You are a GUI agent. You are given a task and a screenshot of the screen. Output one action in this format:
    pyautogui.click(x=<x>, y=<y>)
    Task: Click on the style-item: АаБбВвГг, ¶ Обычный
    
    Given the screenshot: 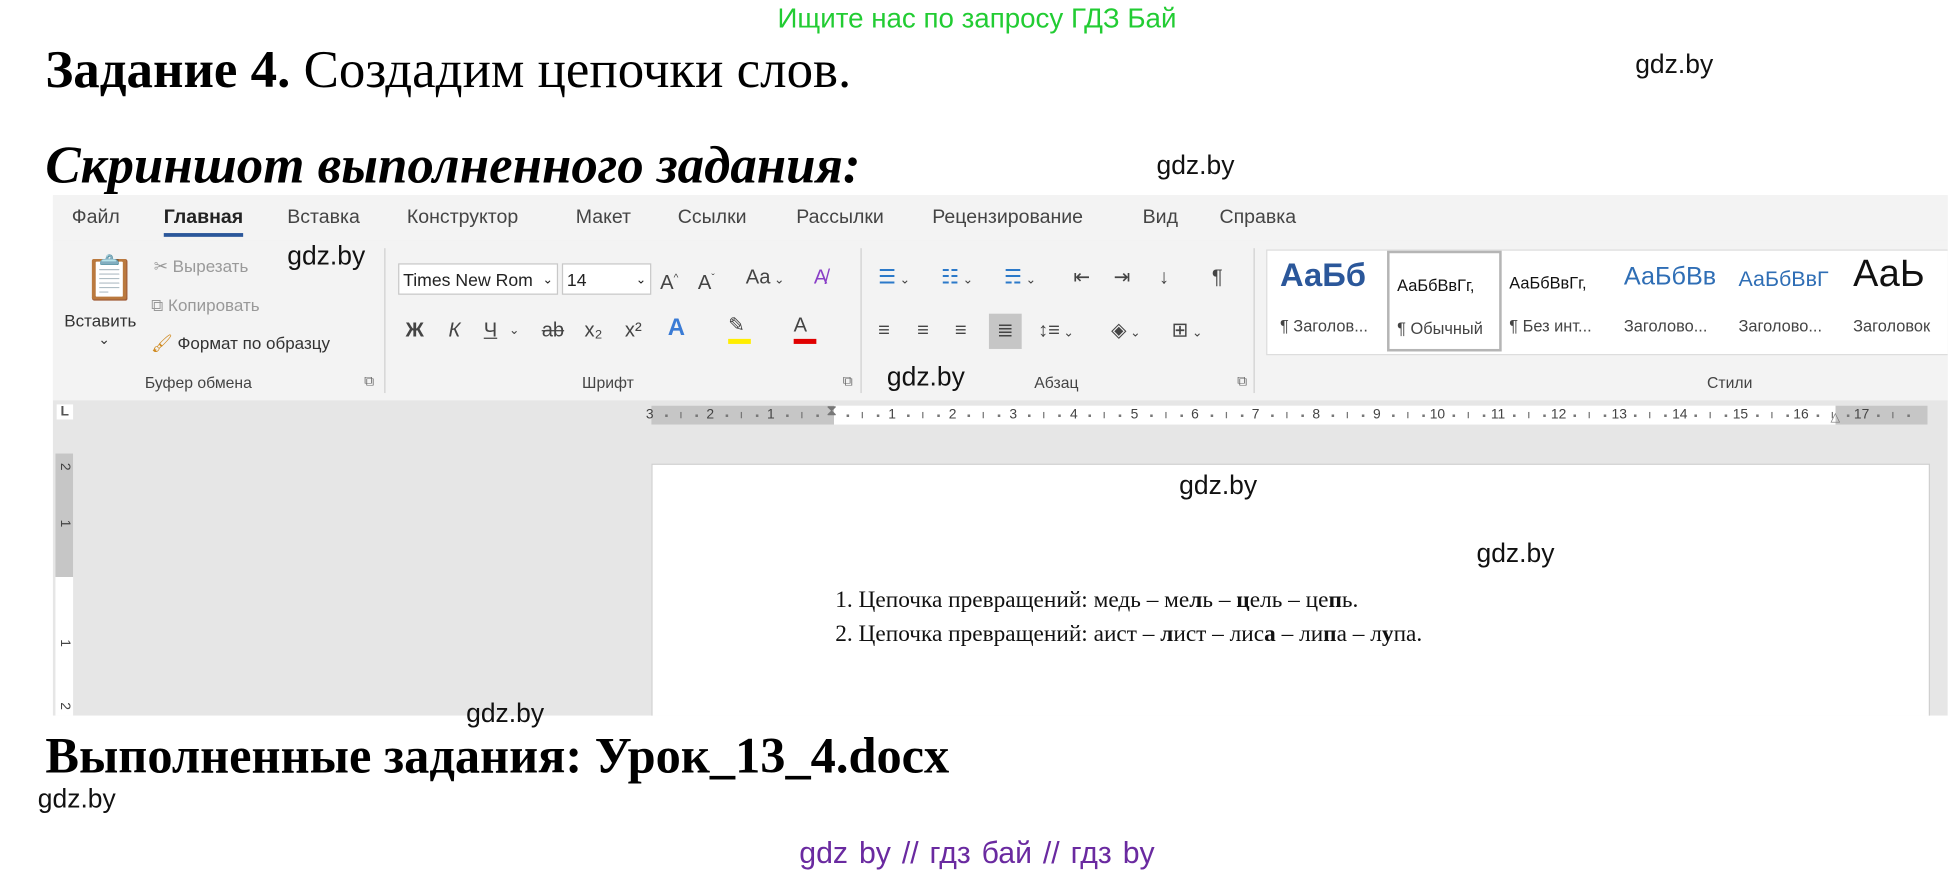 What is the action you would take?
    pyautogui.click(x=1444, y=301)
    